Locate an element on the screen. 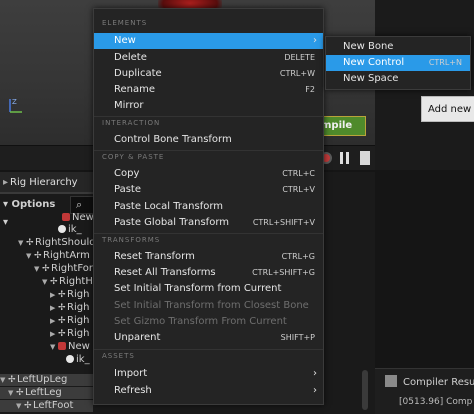 The image size is (474, 414). menu-item-new: New › is located at coordinates (208, 41).